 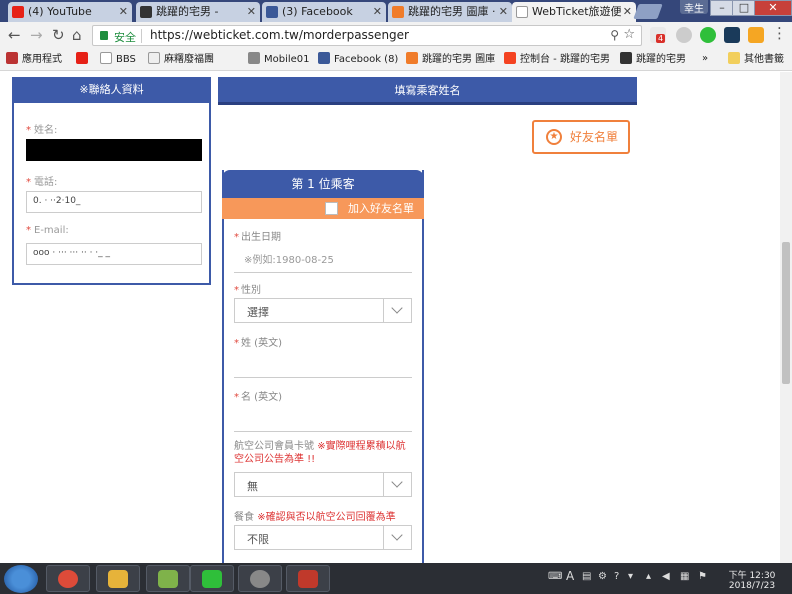 I want to click on menu-icon: ⋮, so click(x=779, y=33).